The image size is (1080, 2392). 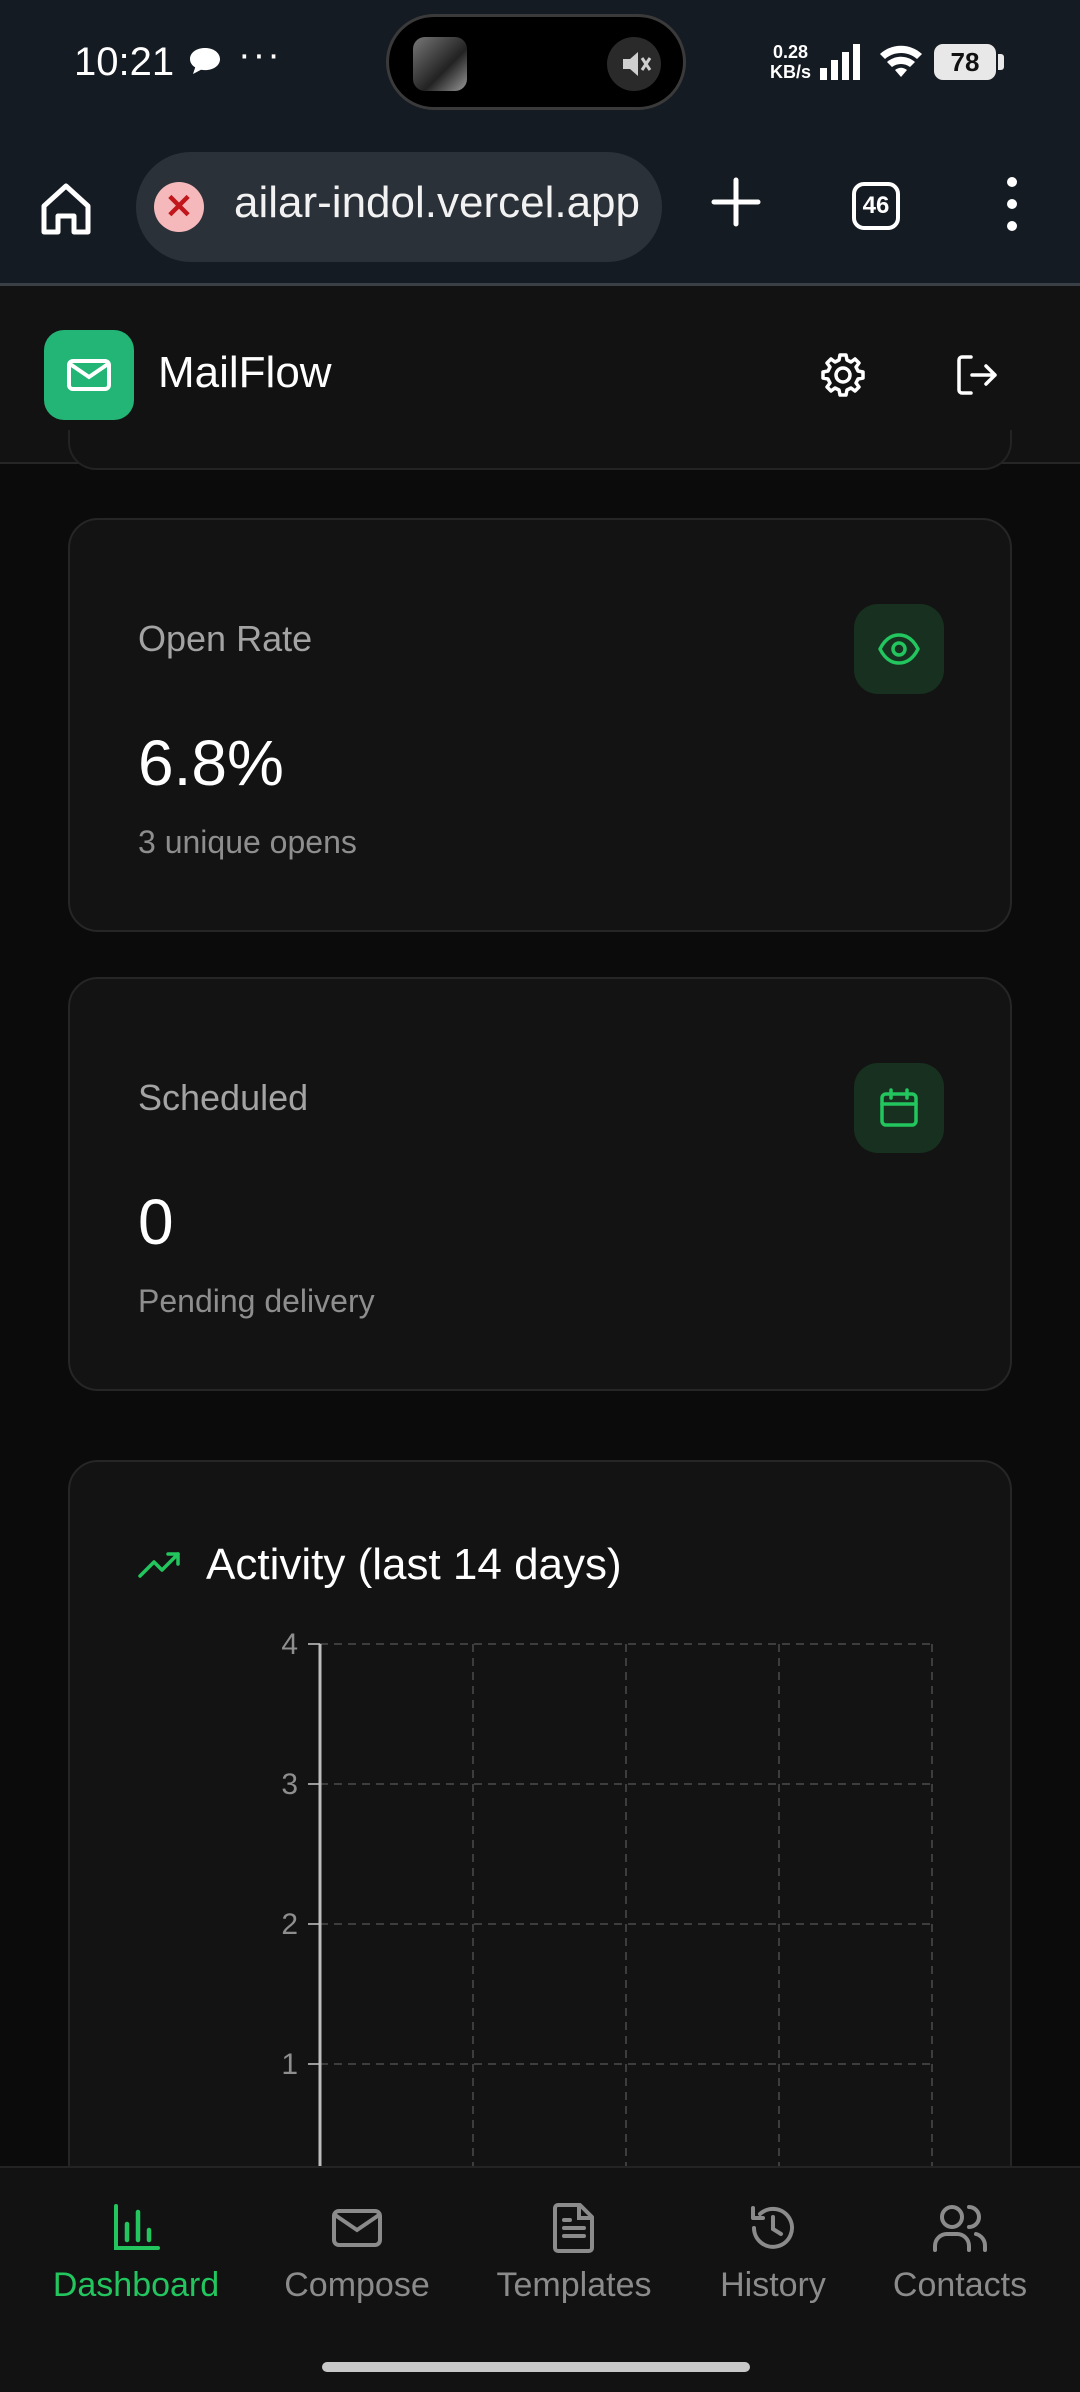 I want to click on url-text: ailar-indol.vercel.app, so click(x=437, y=203).